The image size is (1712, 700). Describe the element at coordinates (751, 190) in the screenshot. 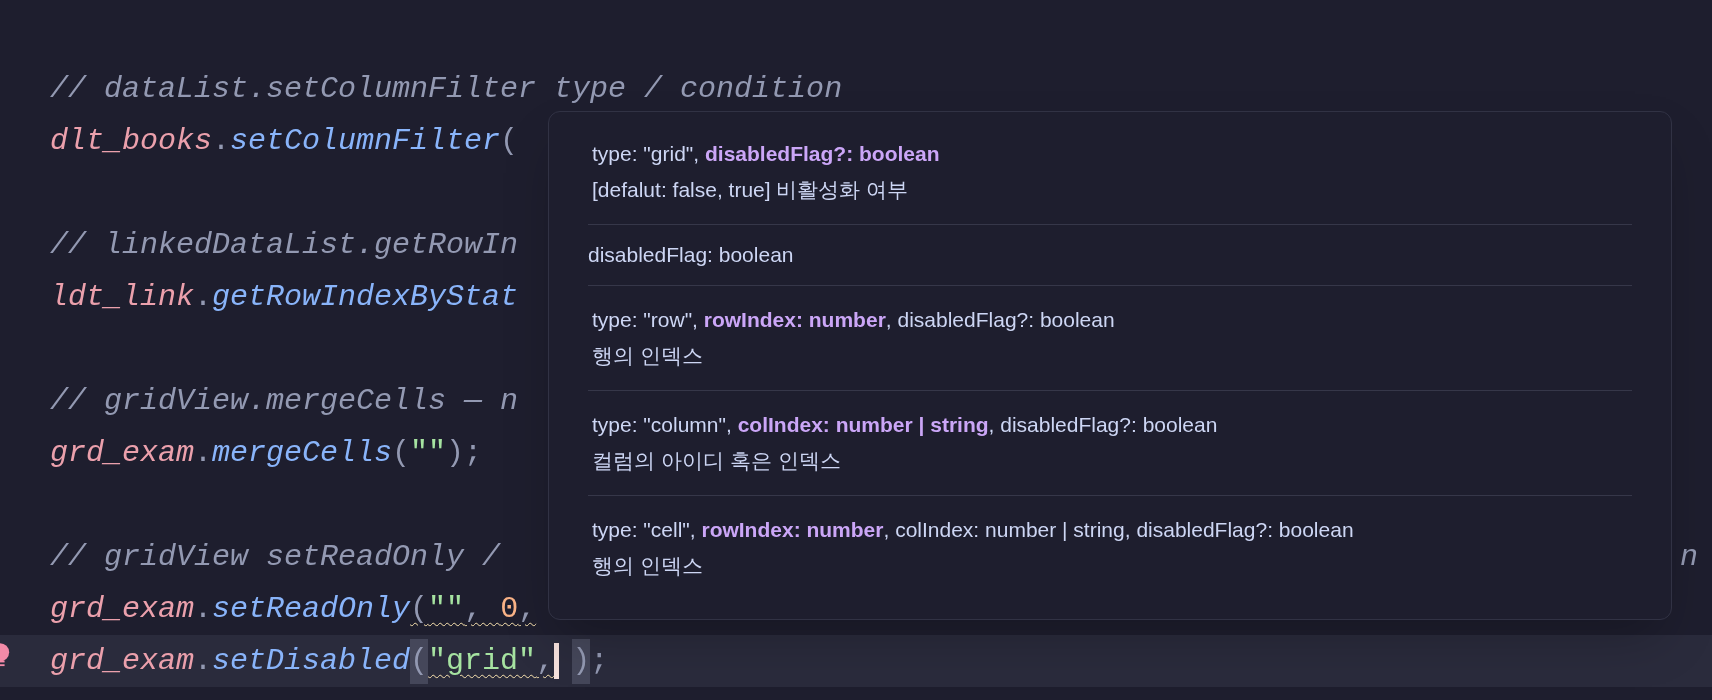

I see `overload-description: [defalut: false, true] 비활성화 여부` at that location.